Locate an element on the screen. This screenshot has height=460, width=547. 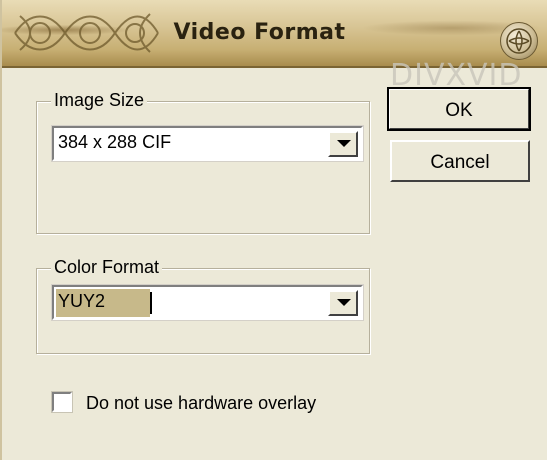
close-icon is located at coordinates (519, 41).